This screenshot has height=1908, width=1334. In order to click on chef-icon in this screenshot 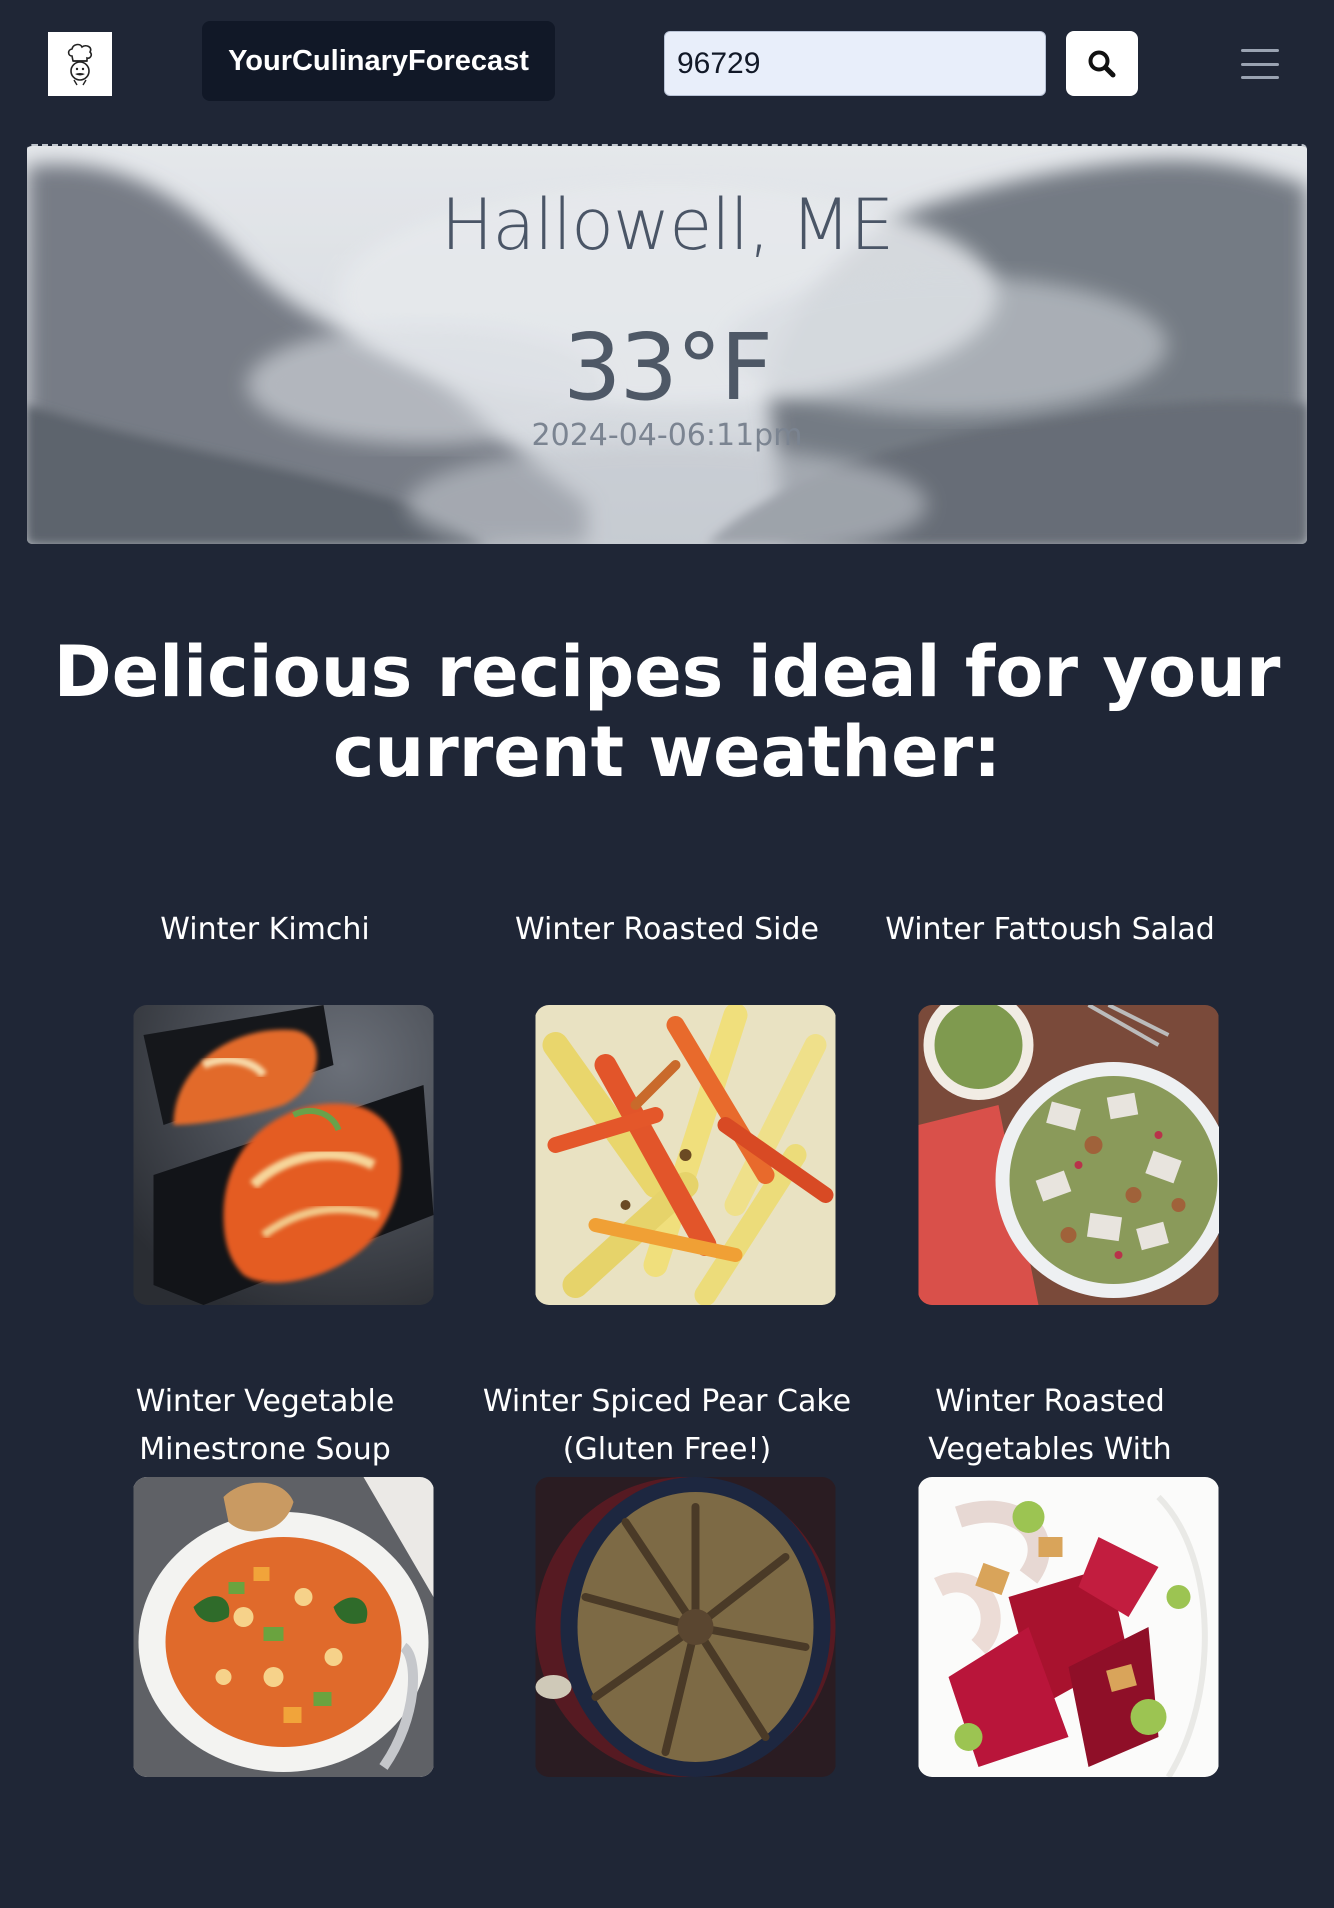, I will do `click(80, 64)`.